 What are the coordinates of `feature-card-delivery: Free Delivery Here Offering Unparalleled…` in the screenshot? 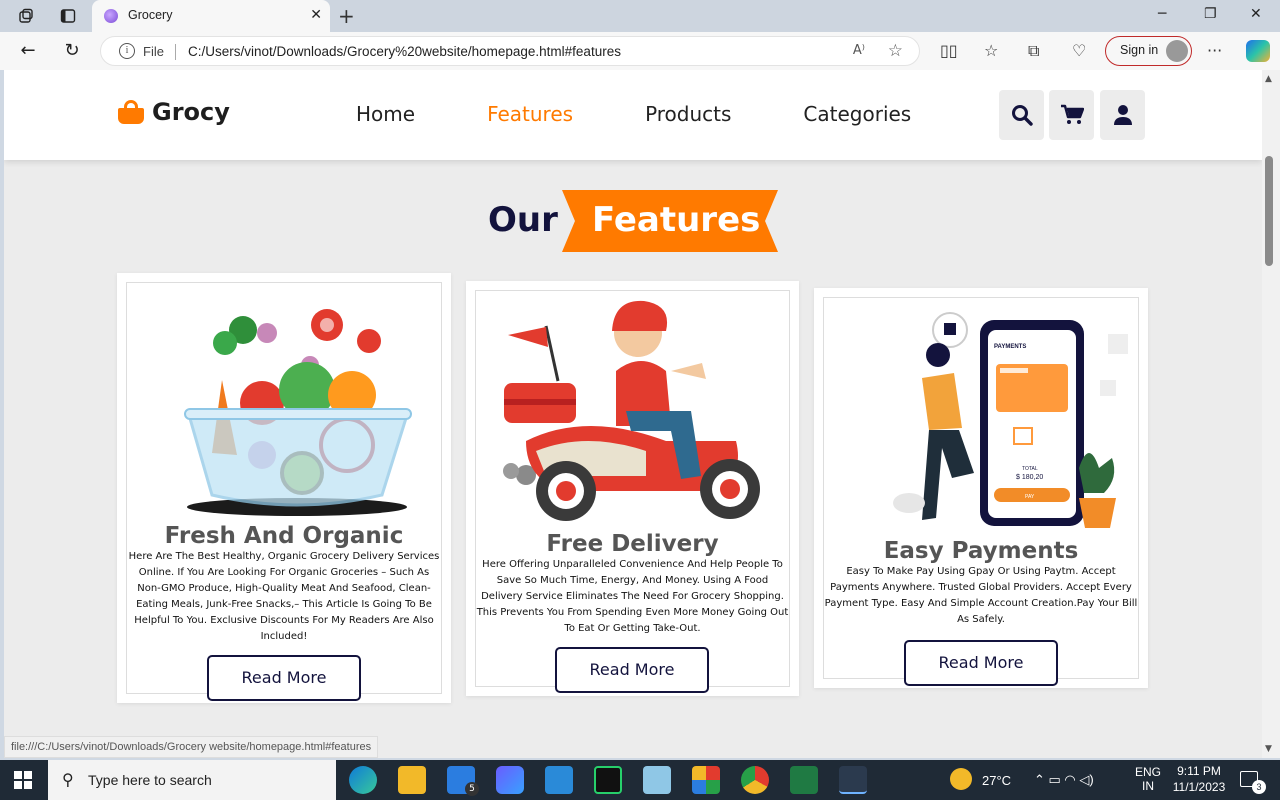 It's located at (632, 488).